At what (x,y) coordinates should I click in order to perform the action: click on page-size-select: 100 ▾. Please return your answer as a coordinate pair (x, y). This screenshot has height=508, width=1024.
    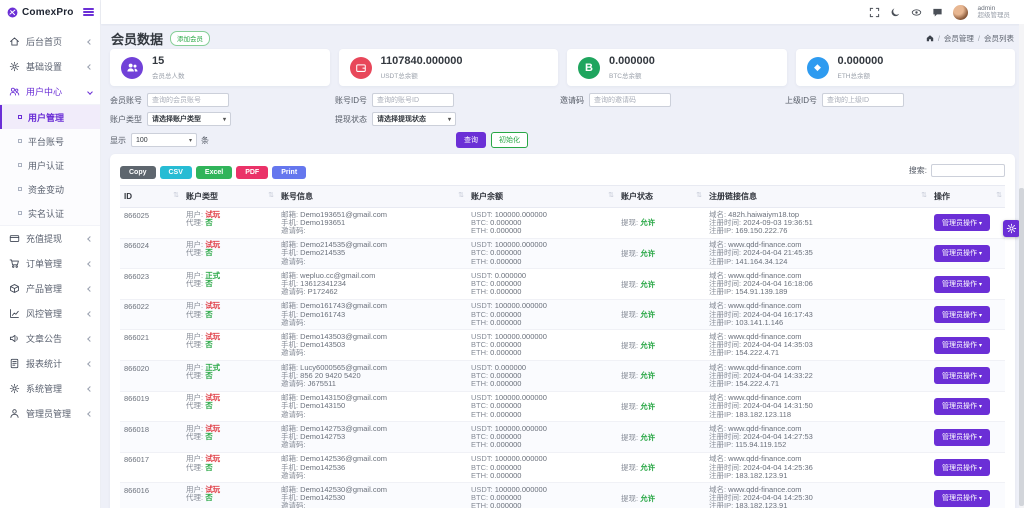
    Looking at the image, I should click on (164, 140).